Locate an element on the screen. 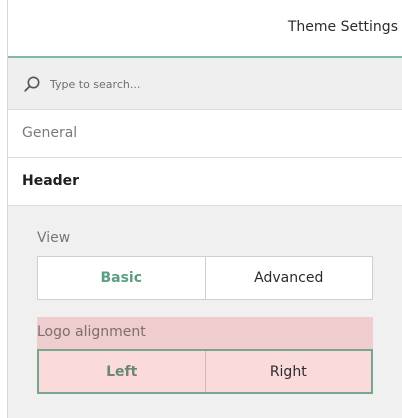  logo-alignment-toggle: Left Right is located at coordinates (205, 371).